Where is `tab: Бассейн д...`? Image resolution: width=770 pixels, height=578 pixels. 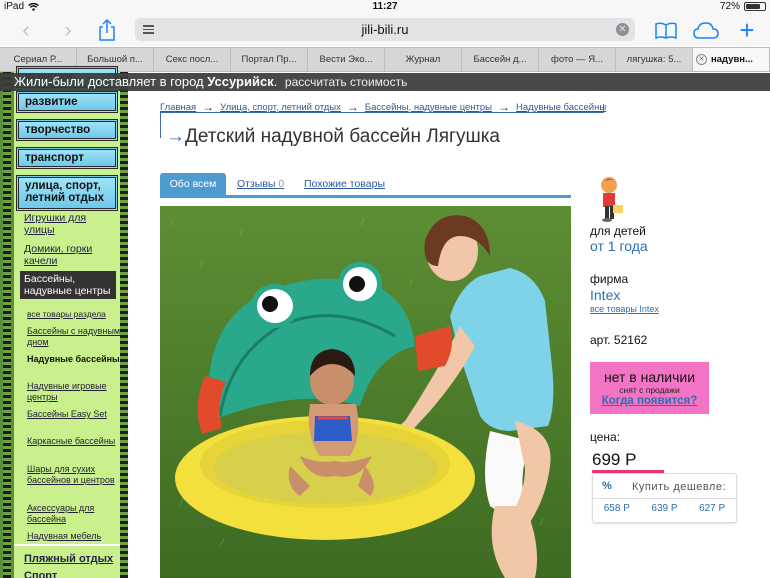
tab: Бассейн д... is located at coordinates (500, 59).